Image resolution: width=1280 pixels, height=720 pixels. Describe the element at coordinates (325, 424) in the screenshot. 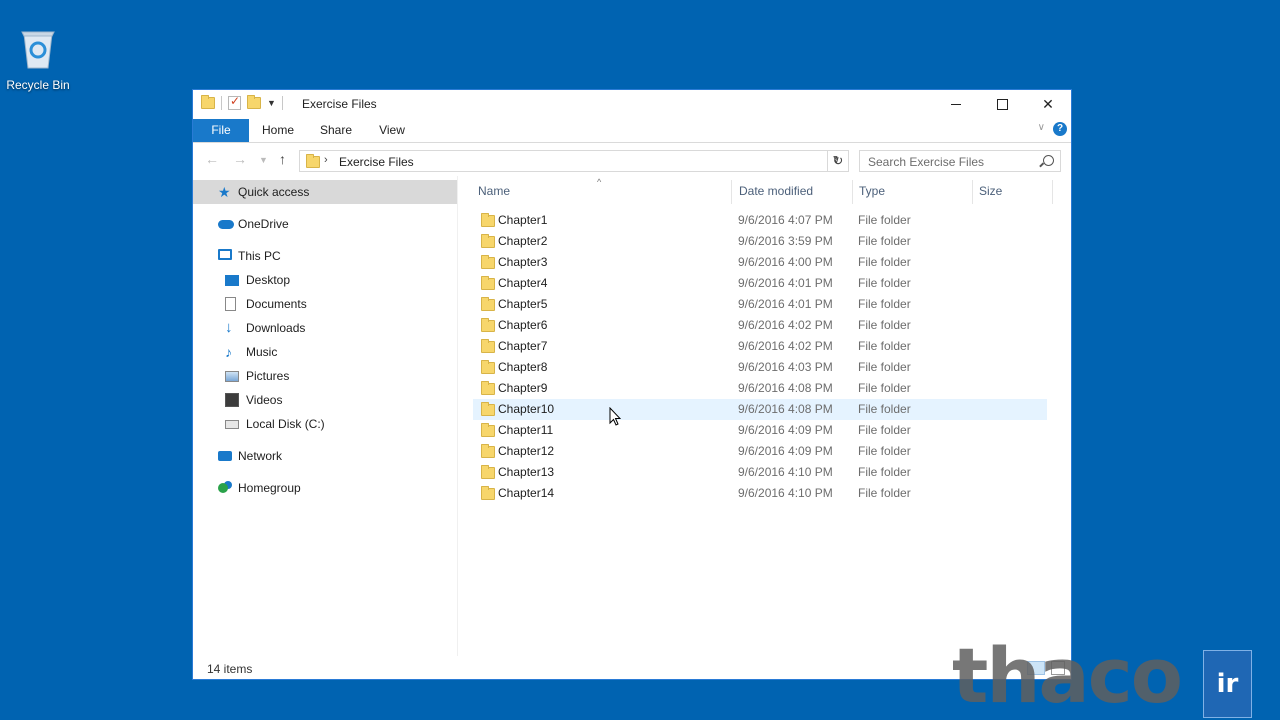

I see `sidebar-item-local-disk: Local Disk (C:)` at that location.